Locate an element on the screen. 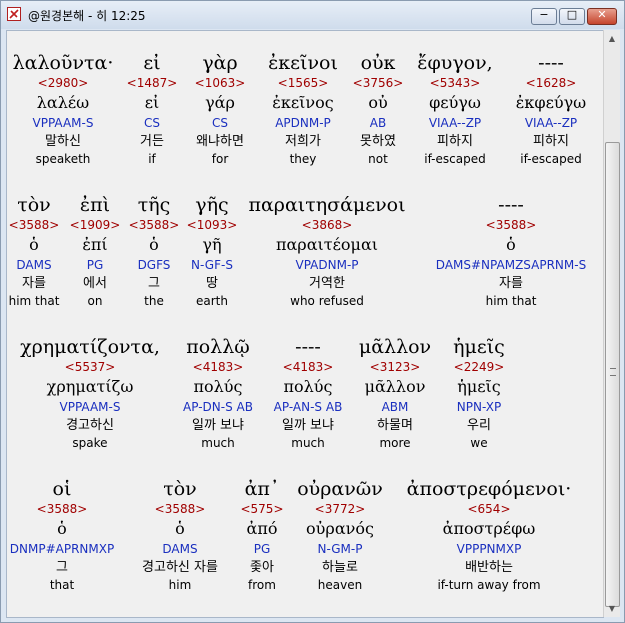 This screenshot has height=623, width=625. korean-gloss: 피하지 is located at coordinates (455, 141).